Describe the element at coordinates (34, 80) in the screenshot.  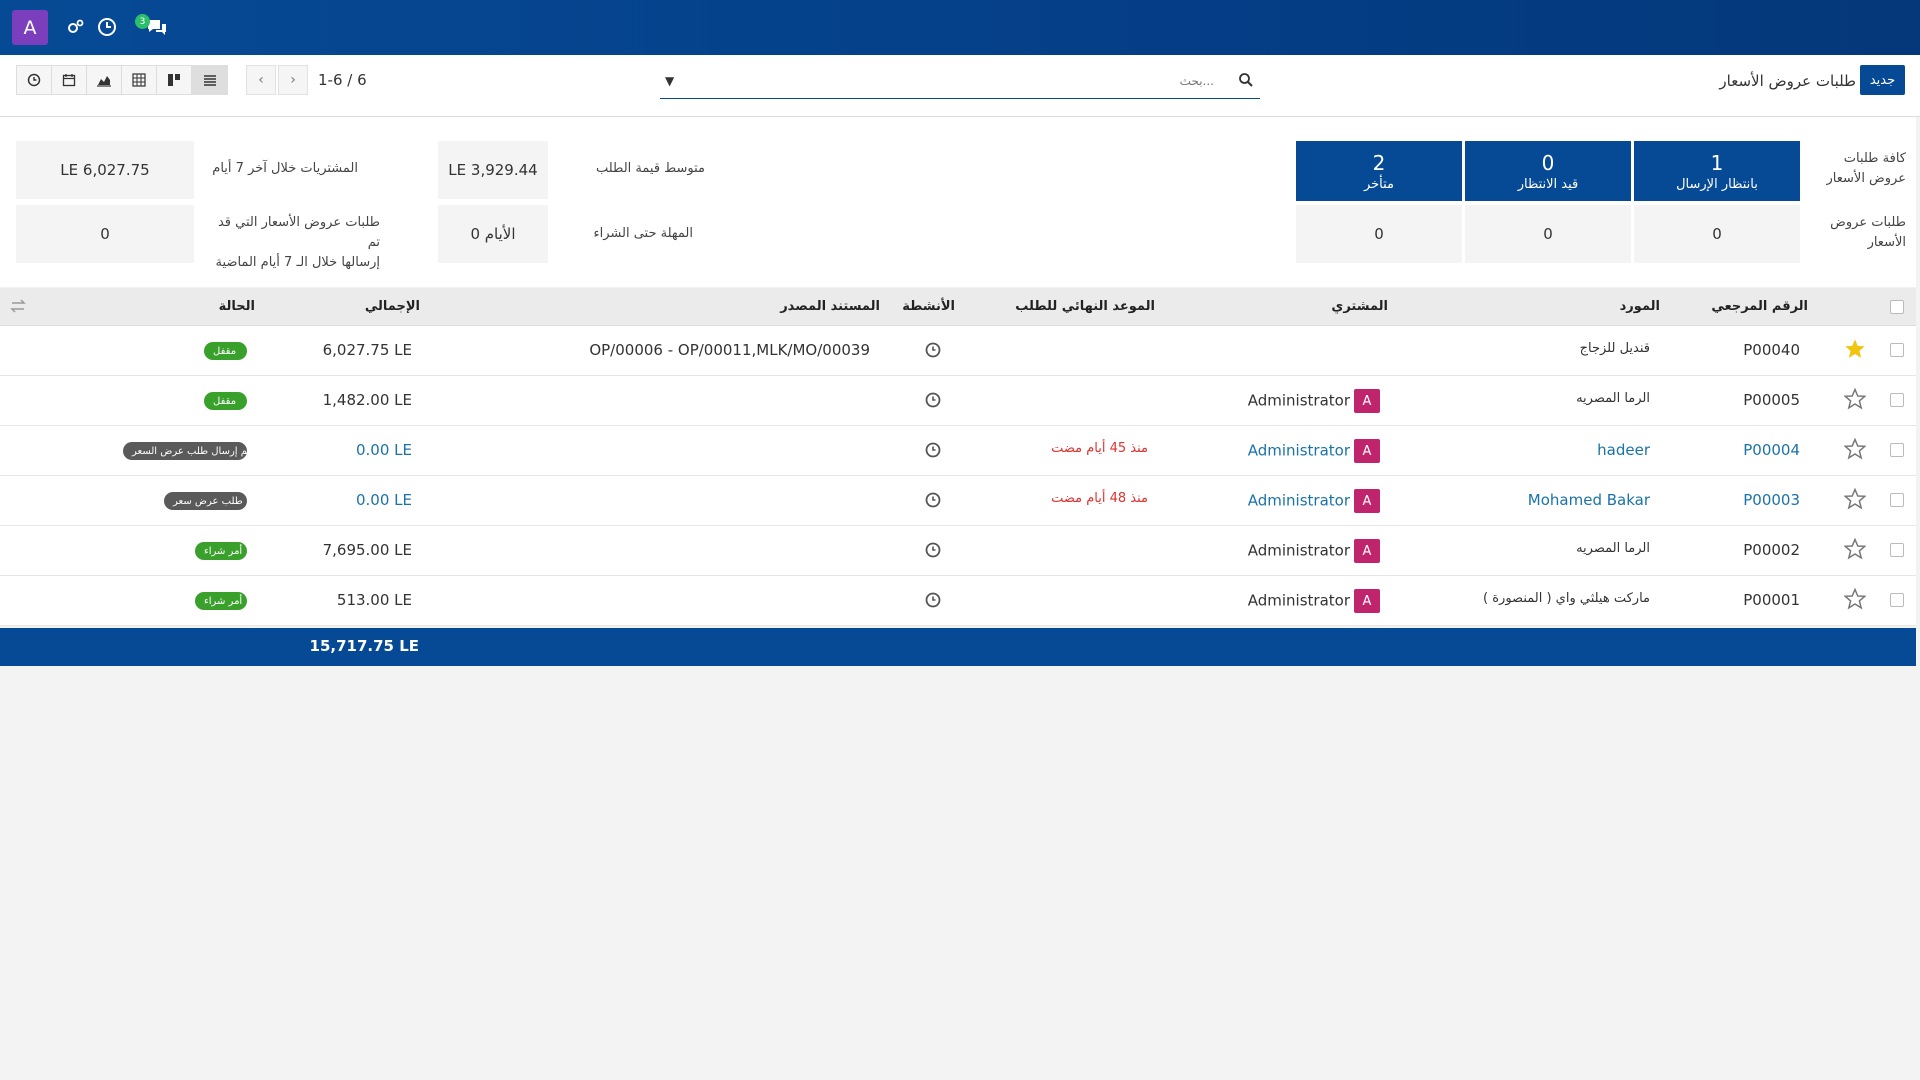
I see `activity-view-icon` at that location.